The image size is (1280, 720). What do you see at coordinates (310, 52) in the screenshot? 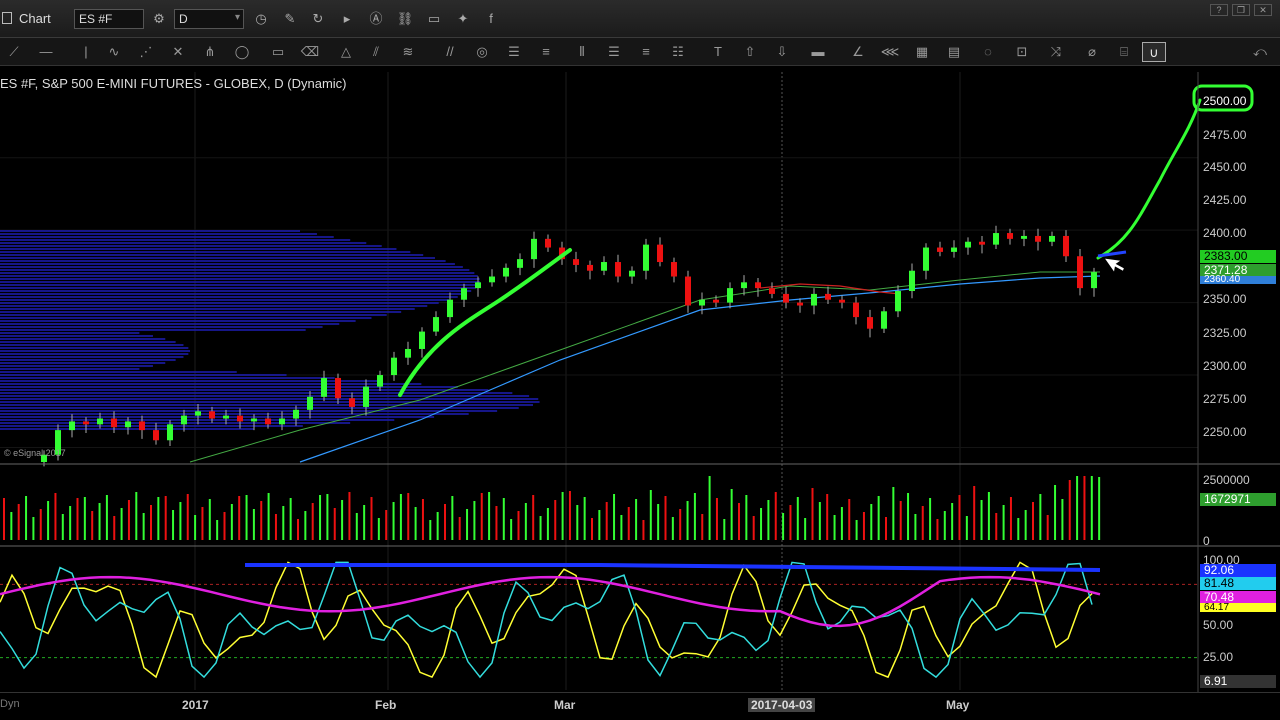
I see `eraser-tool-icon: ⌫` at bounding box center [310, 52].